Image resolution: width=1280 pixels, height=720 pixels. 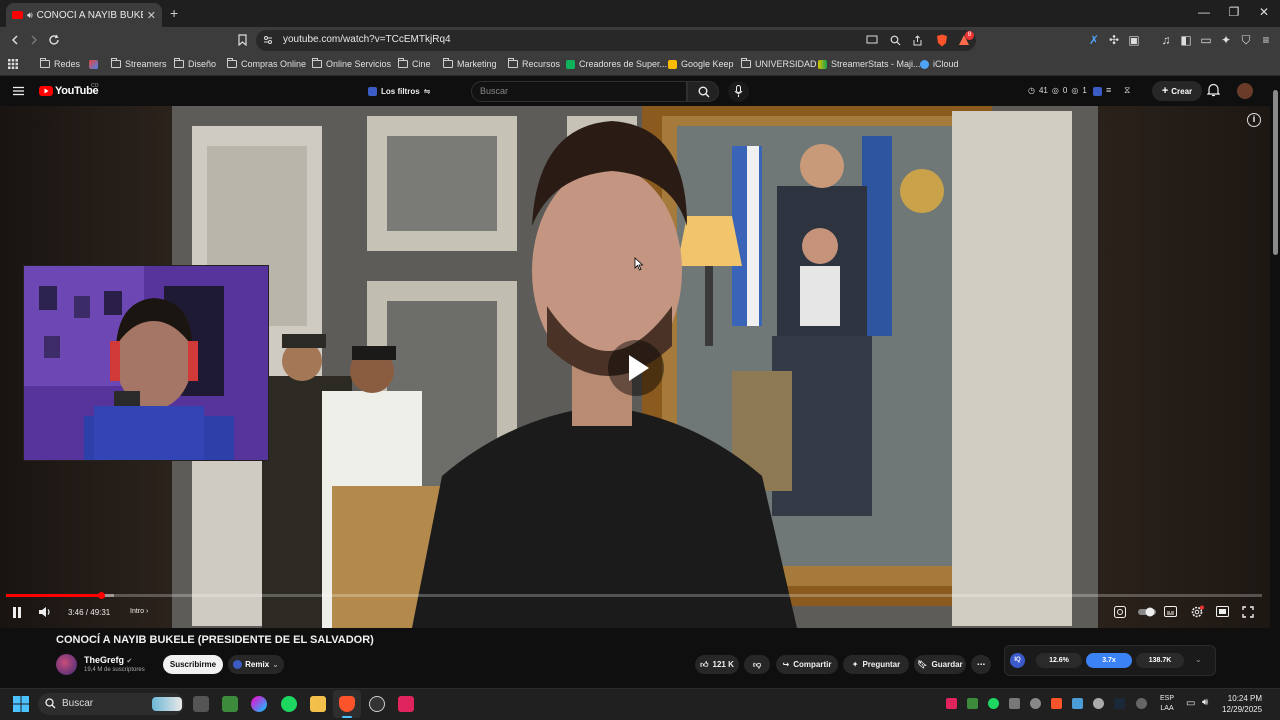 I want to click on subtitles-icon, so click(x=1170, y=611).